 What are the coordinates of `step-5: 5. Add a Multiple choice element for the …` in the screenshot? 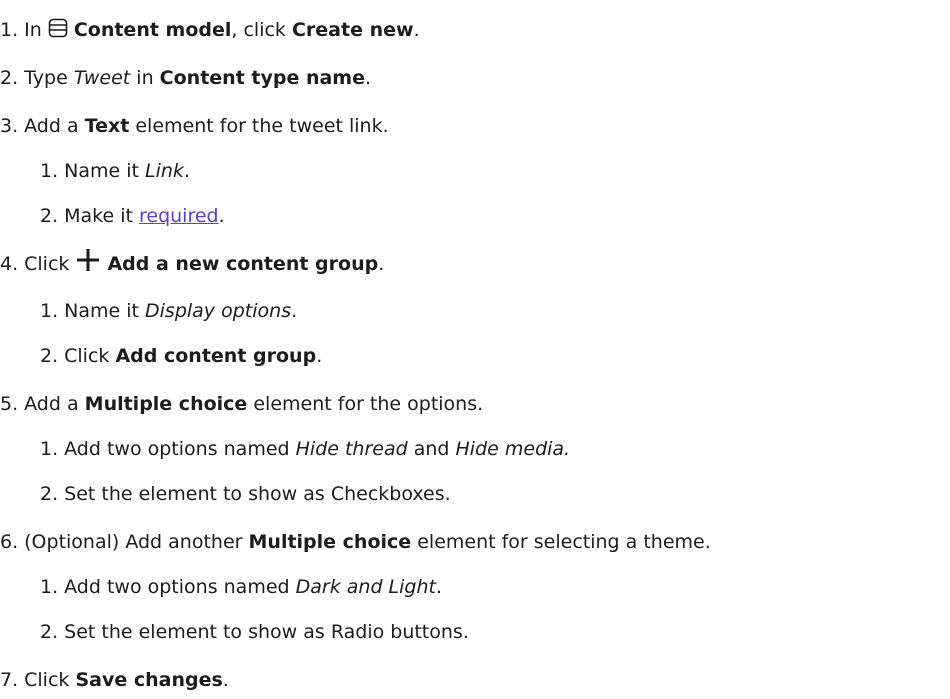 It's located at (242, 404).